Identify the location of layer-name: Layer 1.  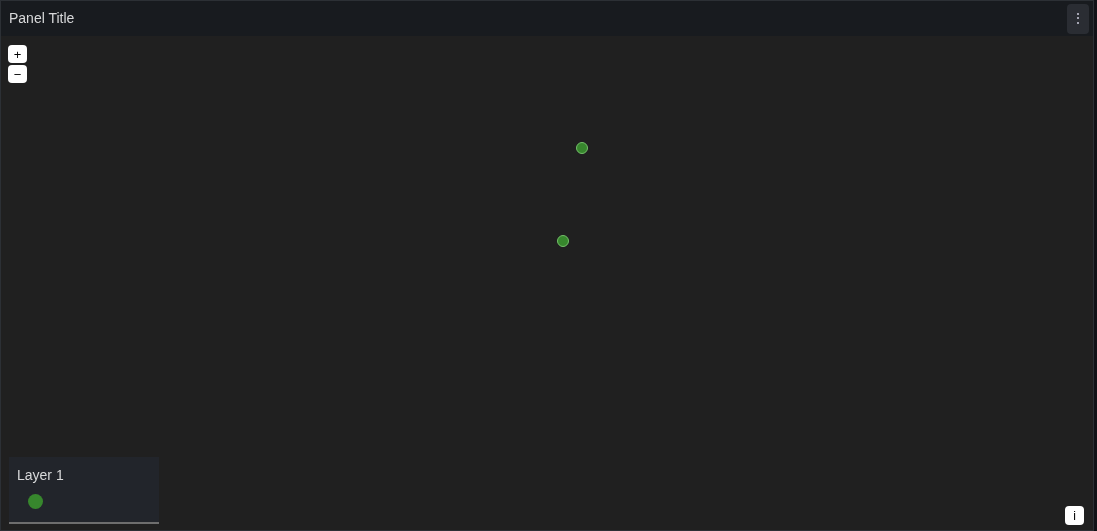
(41, 475).